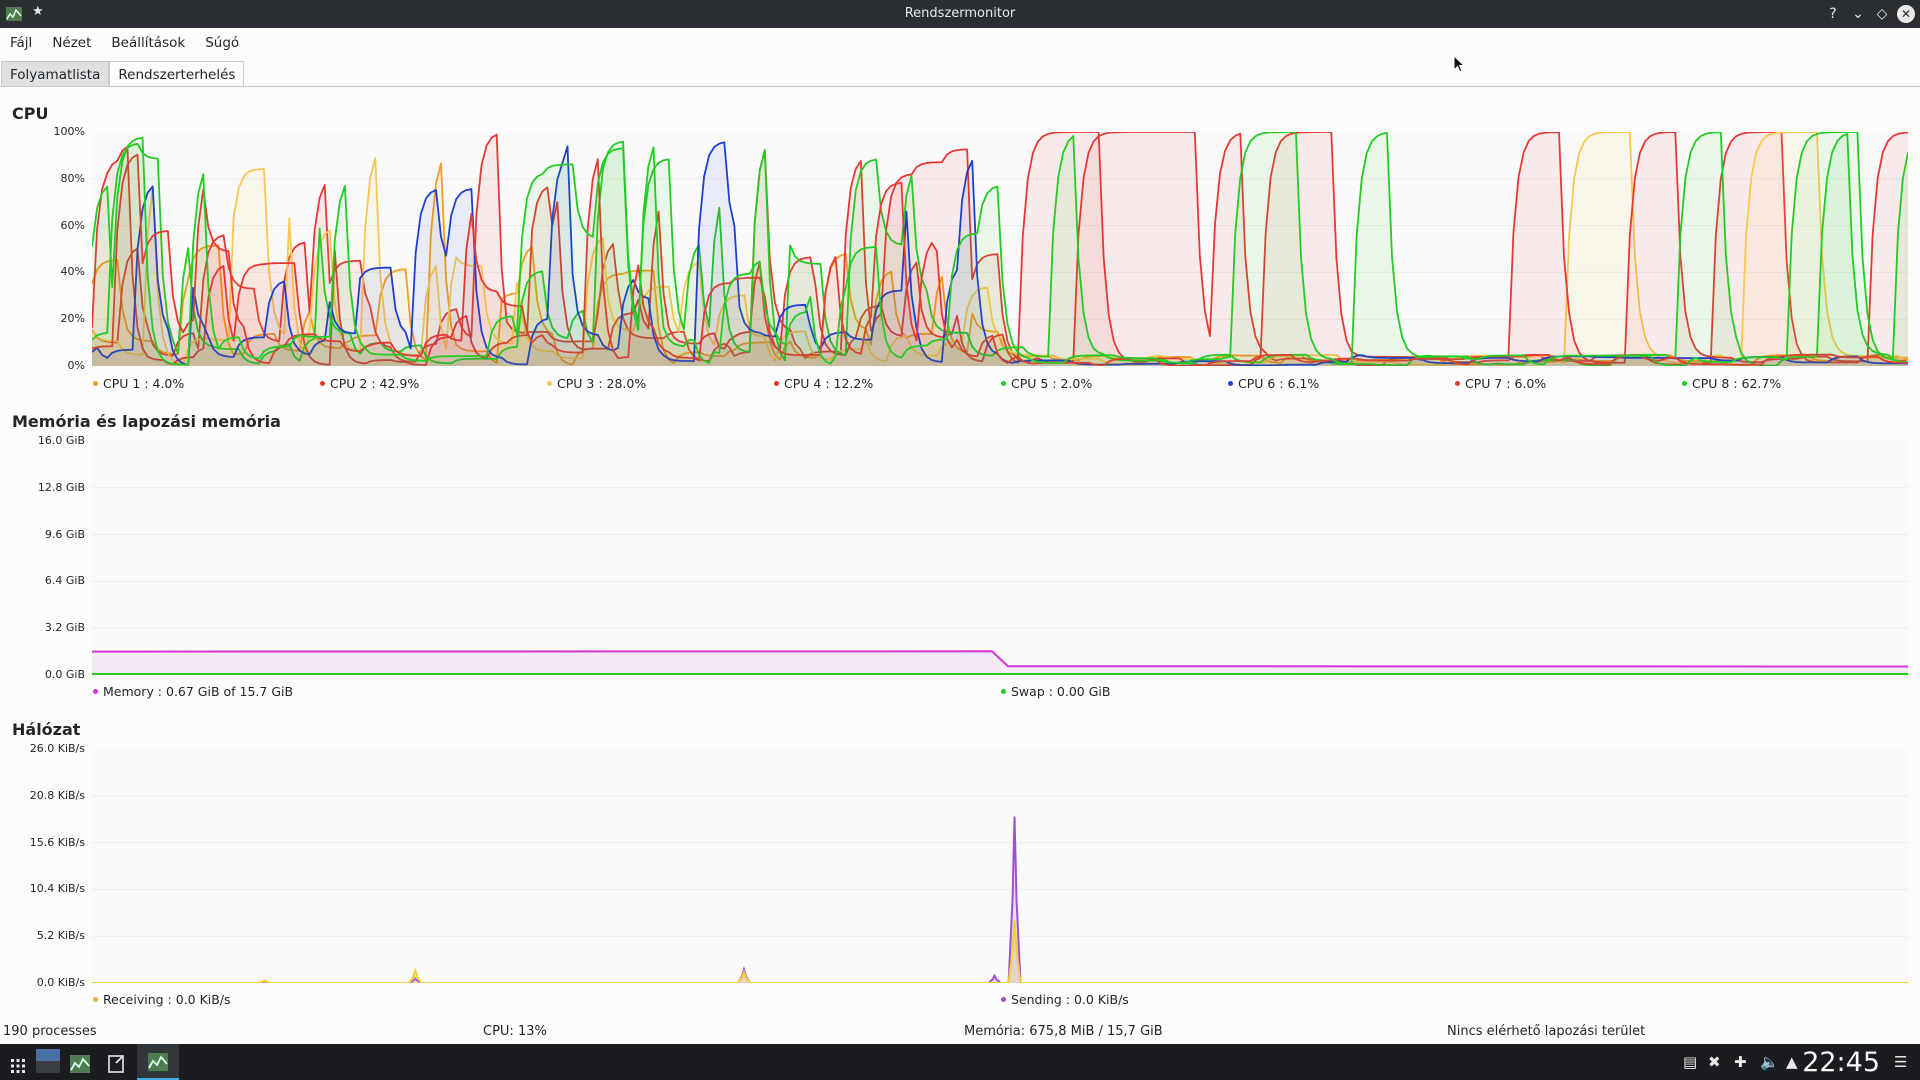 Image resolution: width=1920 pixels, height=1080 pixels. I want to click on cpu-y-tick: 0%, so click(76, 365).